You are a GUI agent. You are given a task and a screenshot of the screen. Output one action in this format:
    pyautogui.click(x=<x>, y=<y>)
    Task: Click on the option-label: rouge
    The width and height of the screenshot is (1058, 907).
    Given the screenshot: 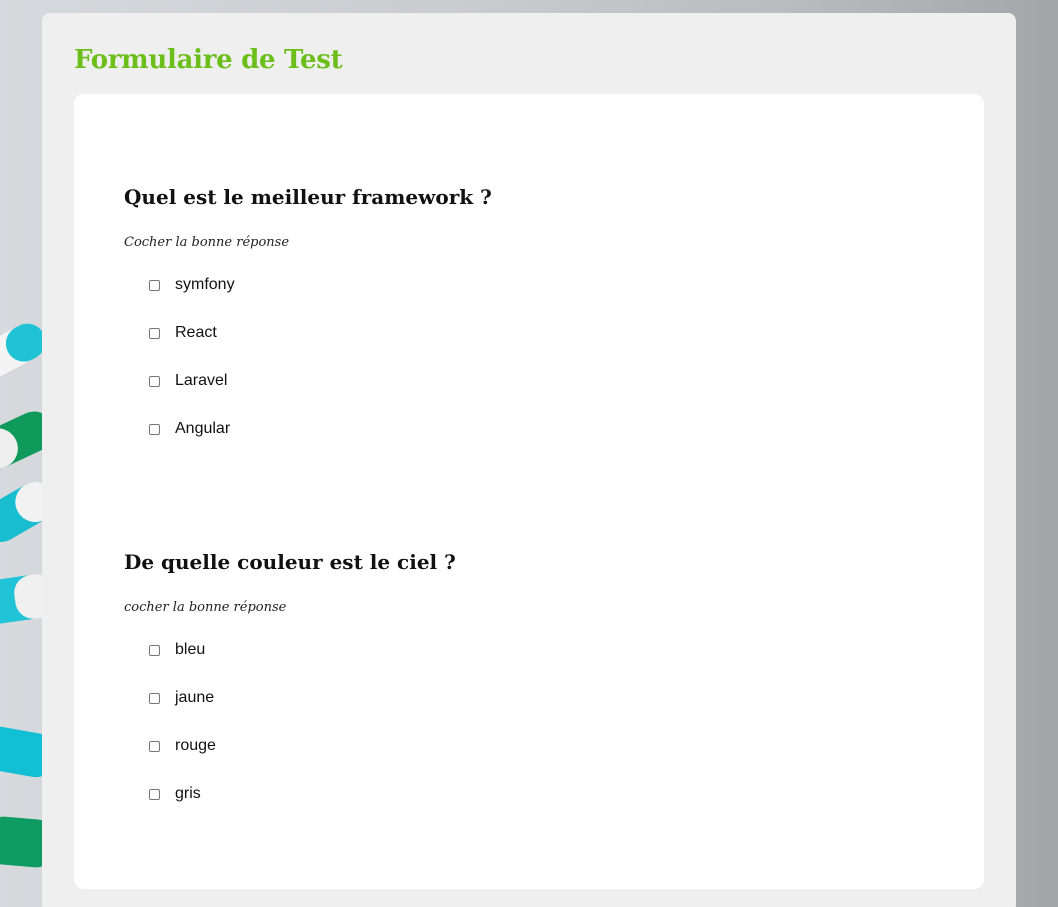 What is the action you would take?
    pyautogui.click(x=195, y=746)
    